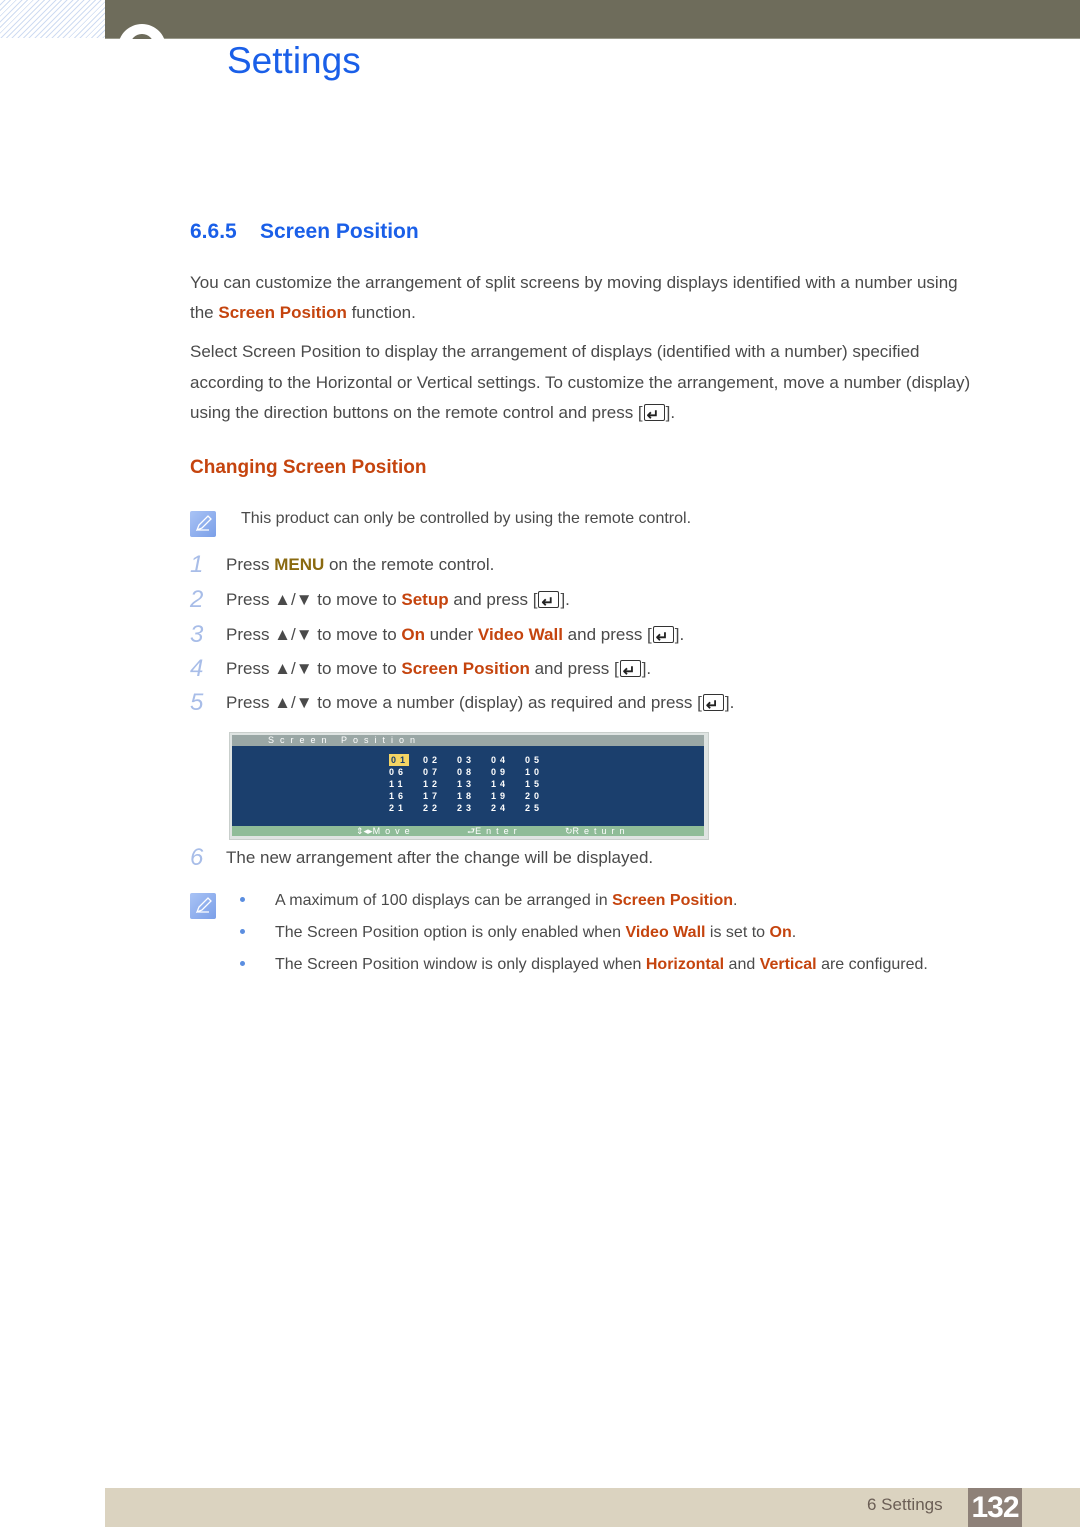 The image size is (1080, 1527). I want to click on text: and, so click(742, 964).